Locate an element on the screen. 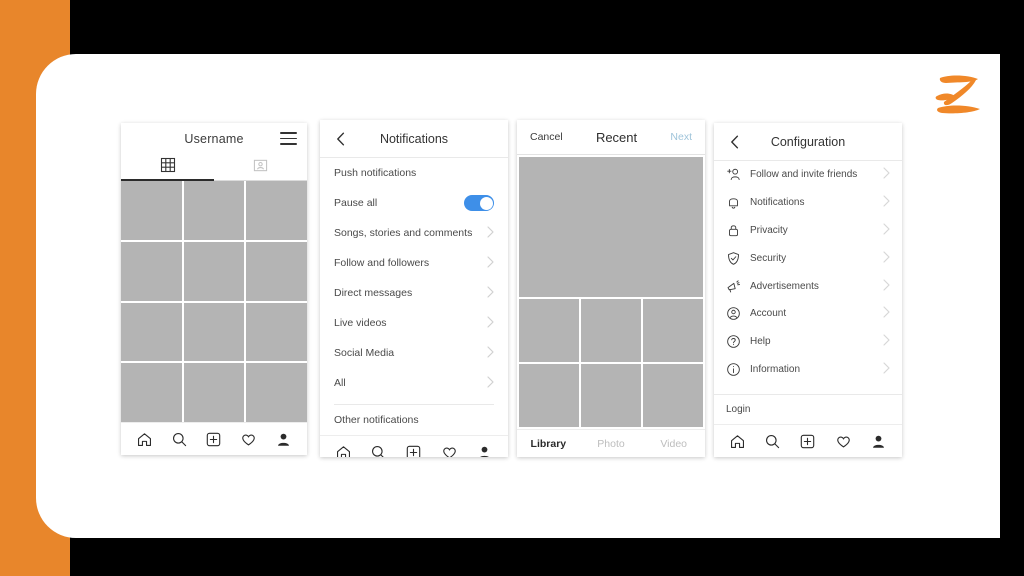  row-follow-and-followers: Follow and followers is located at coordinates (414, 263).